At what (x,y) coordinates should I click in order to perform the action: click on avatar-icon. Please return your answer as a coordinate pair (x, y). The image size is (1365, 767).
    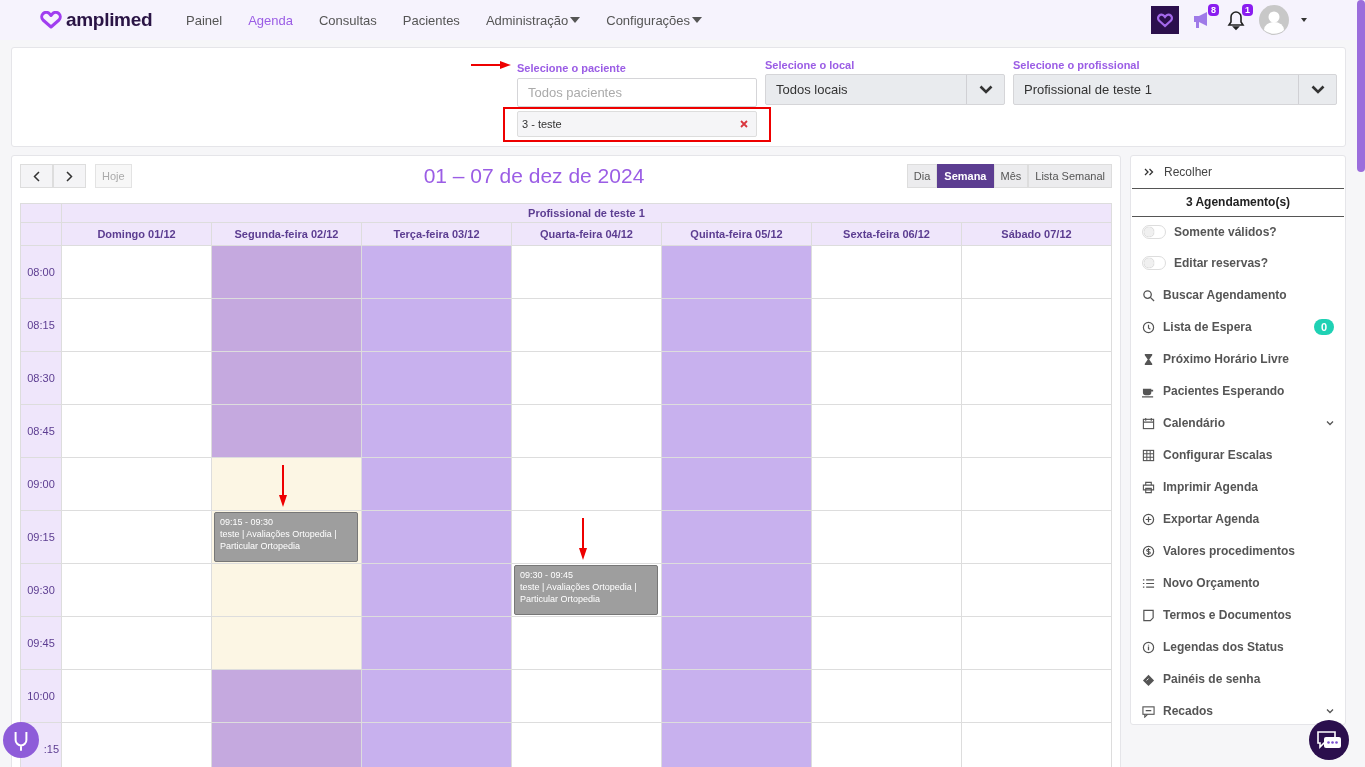
    Looking at the image, I should click on (1274, 20).